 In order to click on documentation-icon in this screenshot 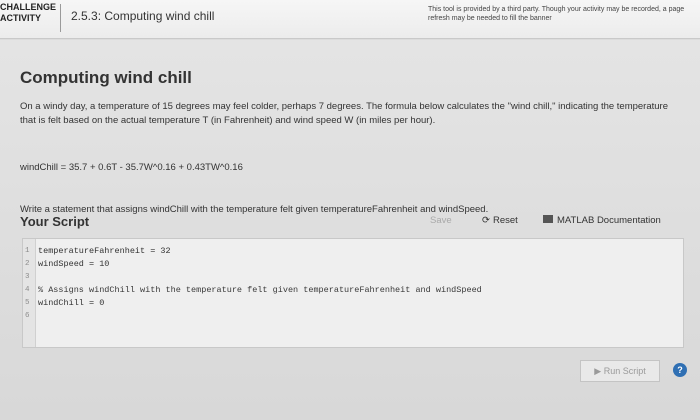, I will do `click(548, 219)`.